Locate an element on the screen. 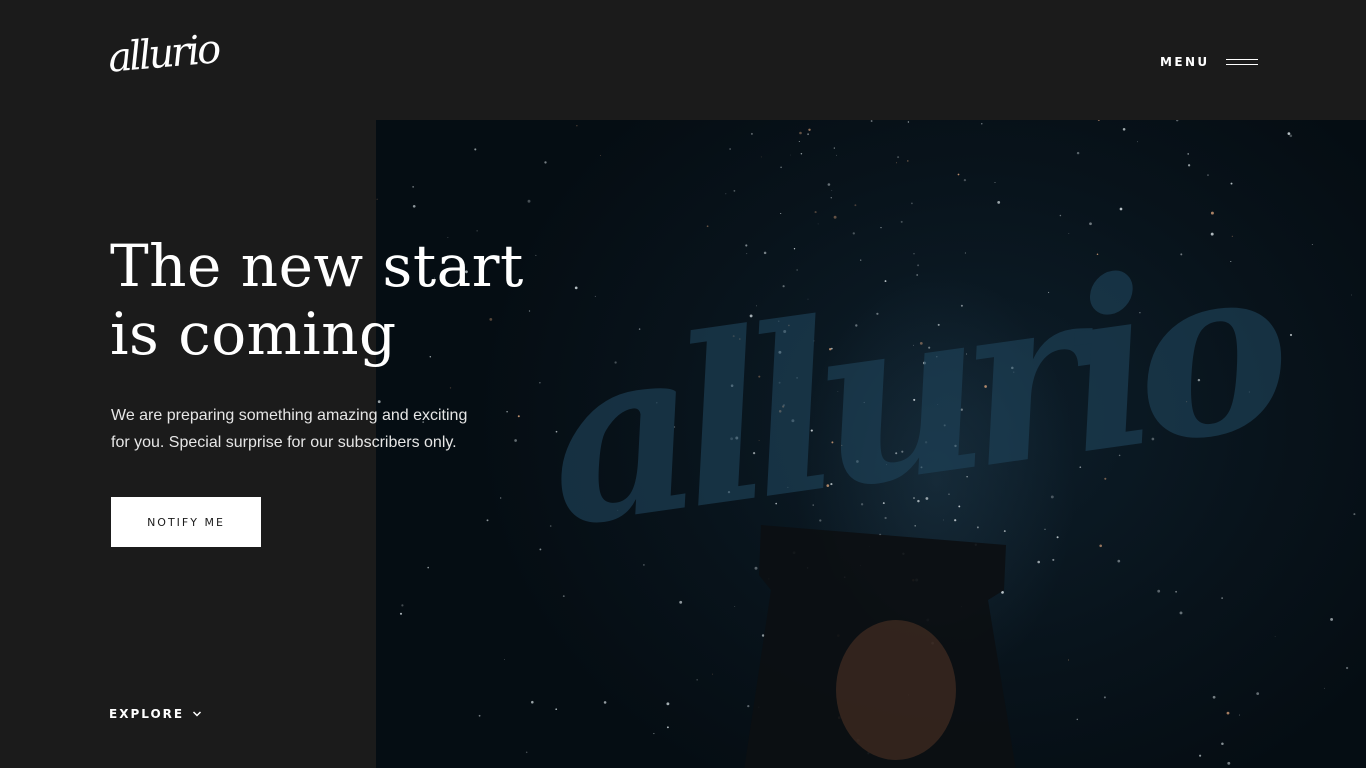 The image size is (1366, 768). notify-me-button: NOTIFY ME is located at coordinates (186, 522).